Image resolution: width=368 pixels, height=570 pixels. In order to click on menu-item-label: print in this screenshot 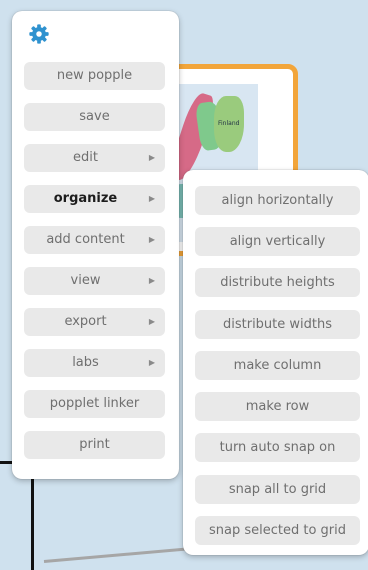, I will do `click(94, 444)`.